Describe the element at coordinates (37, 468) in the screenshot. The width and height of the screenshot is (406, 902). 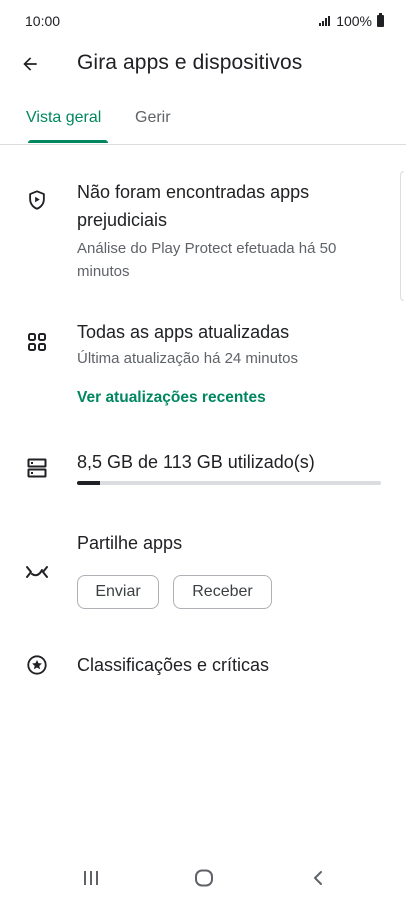
I see `storage-icon` at that location.